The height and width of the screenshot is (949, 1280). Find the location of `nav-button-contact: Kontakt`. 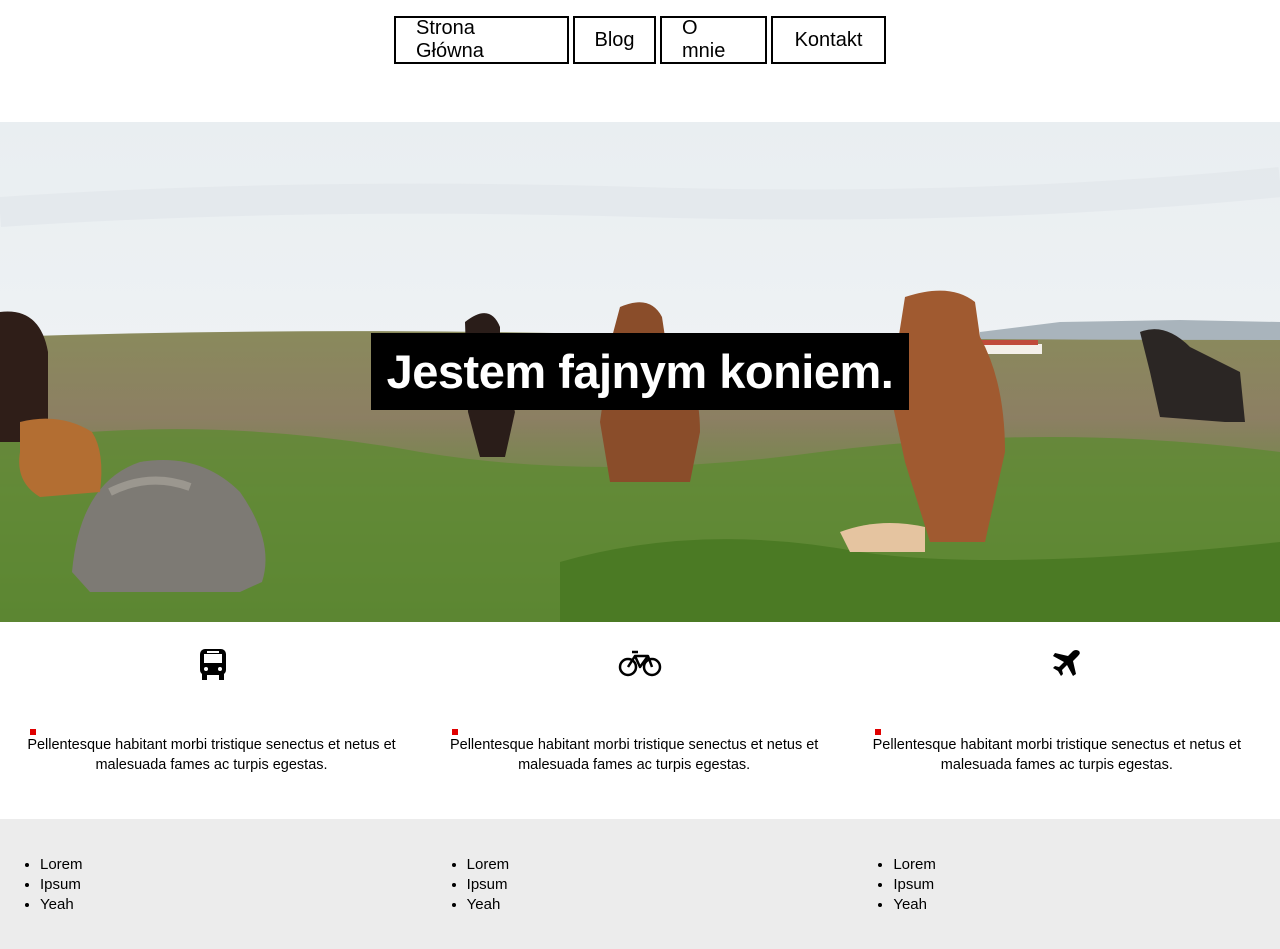

nav-button-contact: Kontakt is located at coordinates (828, 40).